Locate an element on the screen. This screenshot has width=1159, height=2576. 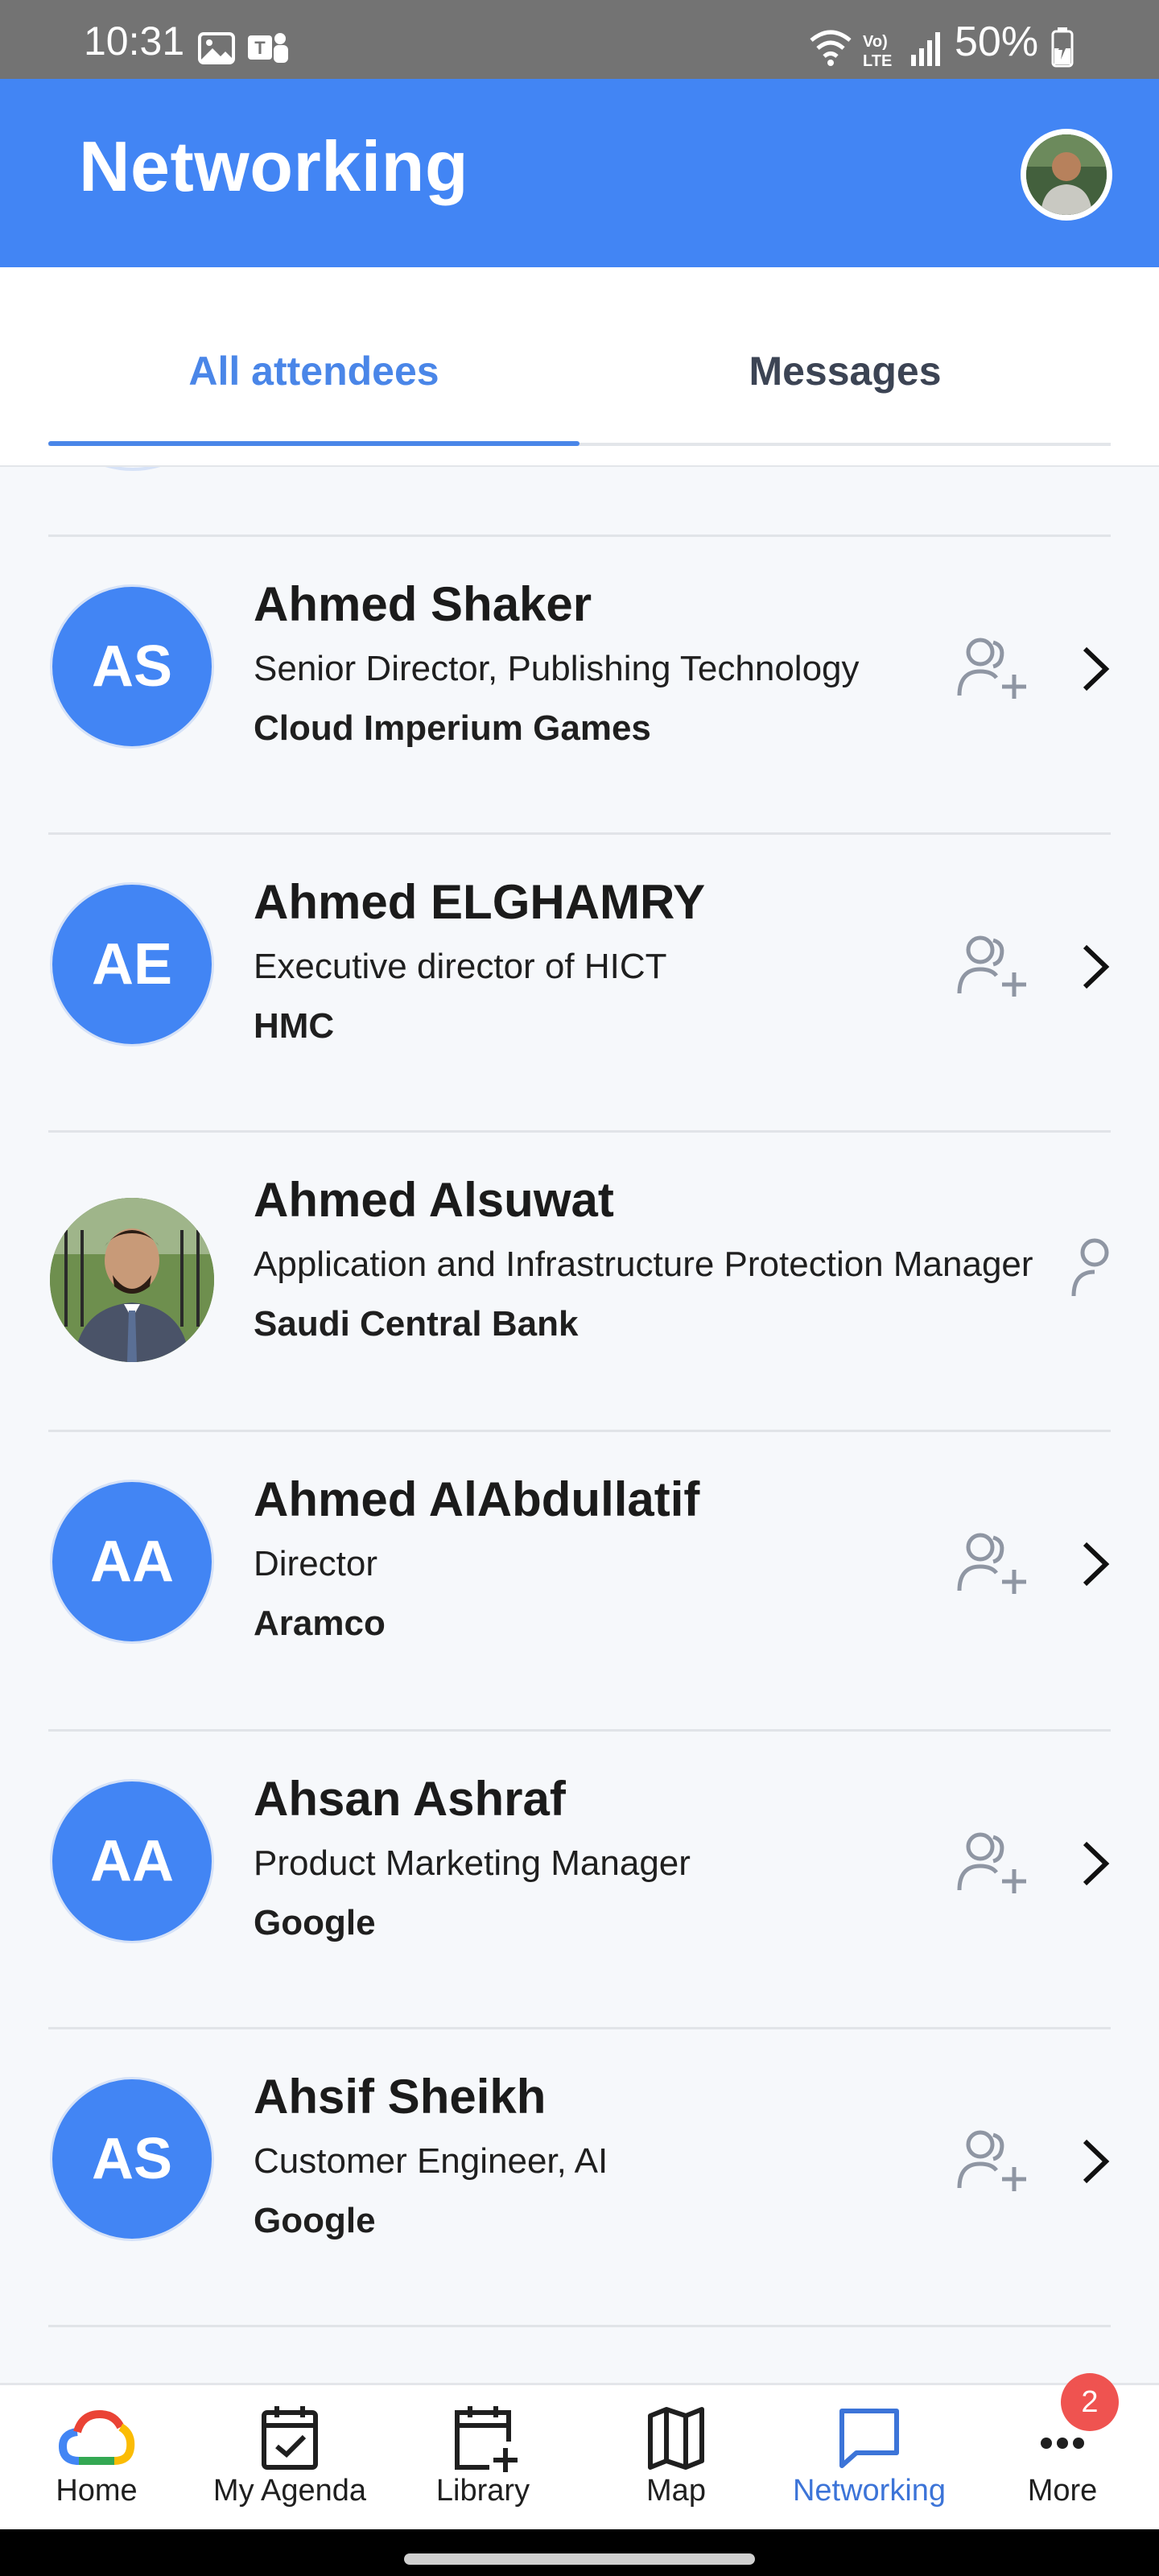
signal-icon is located at coordinates (925, 49).